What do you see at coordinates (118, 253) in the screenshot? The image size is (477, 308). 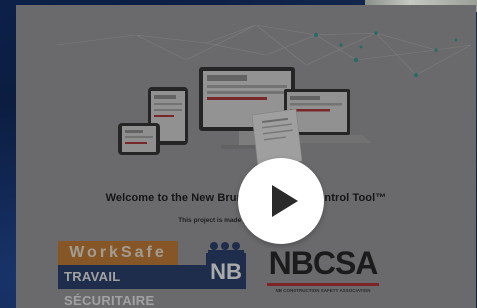 I see `worksafe-logo-top: WorkSafe` at bounding box center [118, 253].